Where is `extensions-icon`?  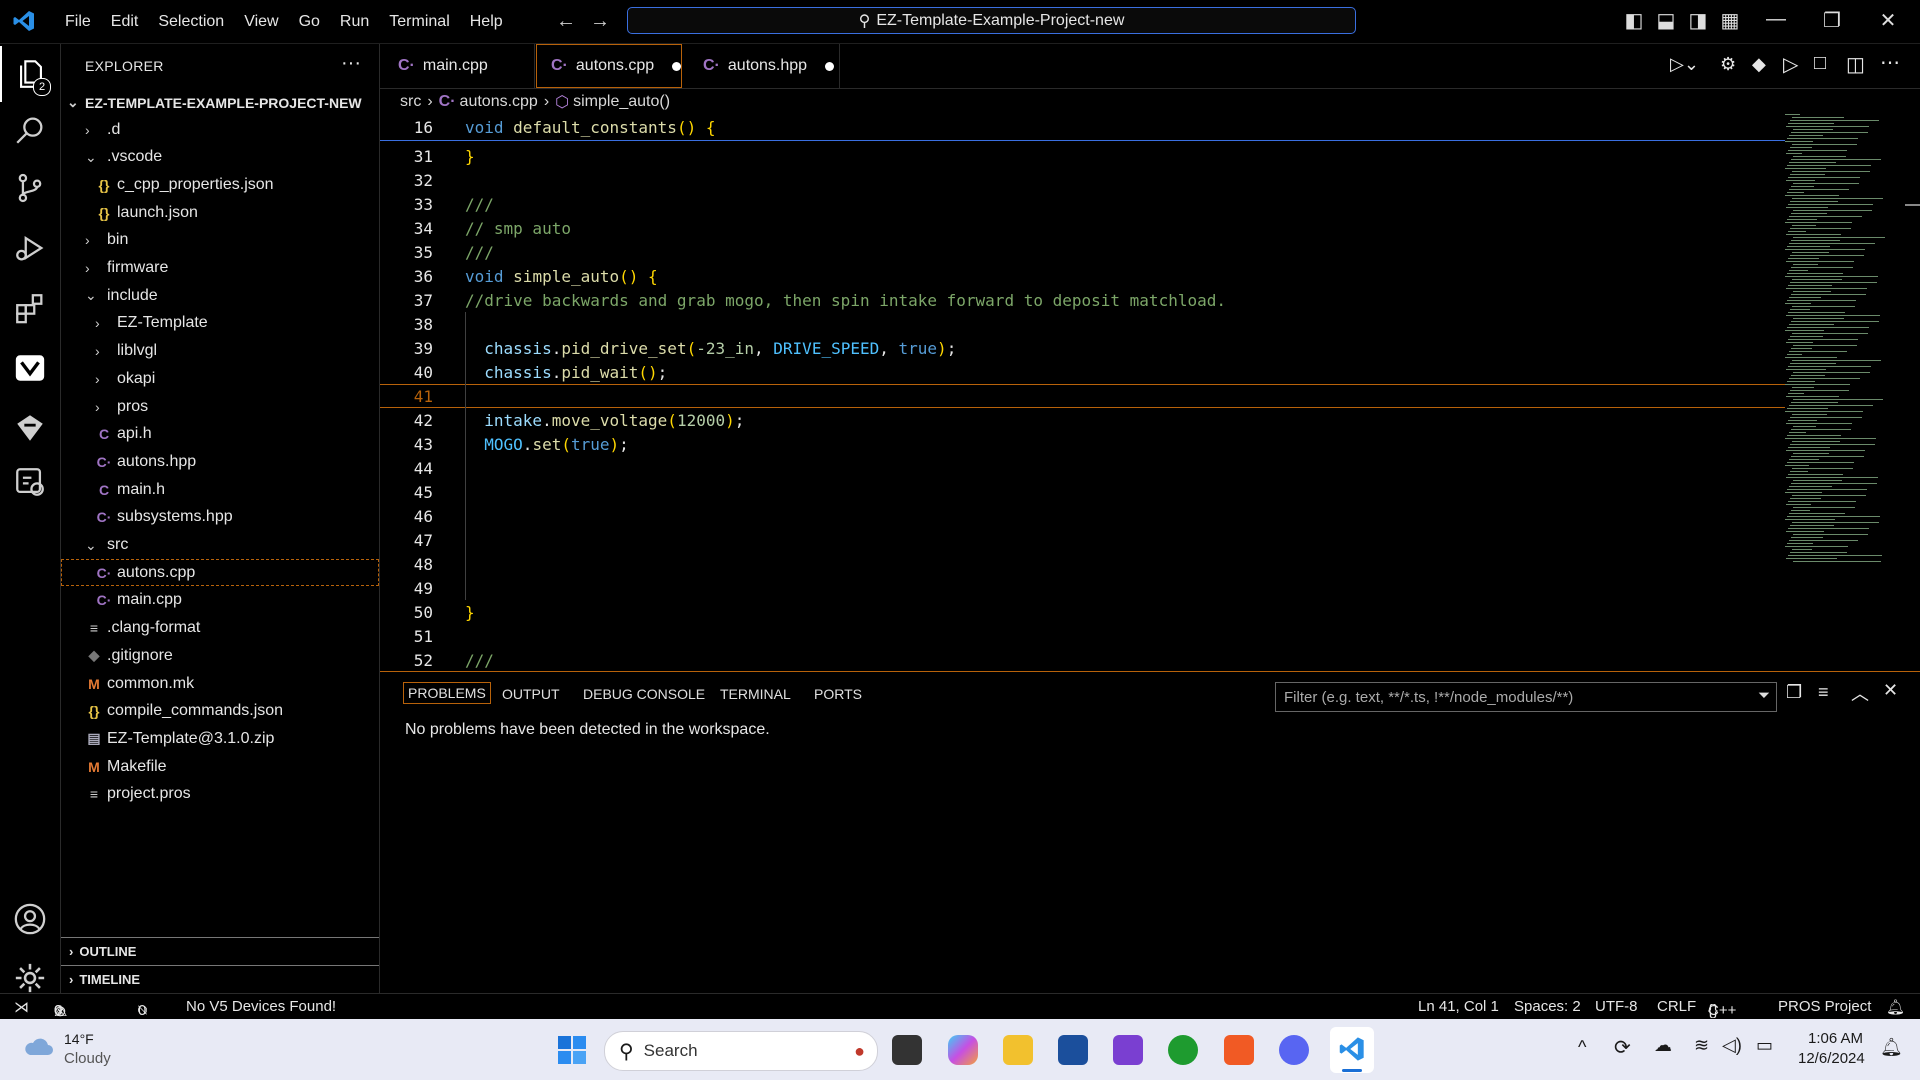
extensions-icon is located at coordinates (30, 308).